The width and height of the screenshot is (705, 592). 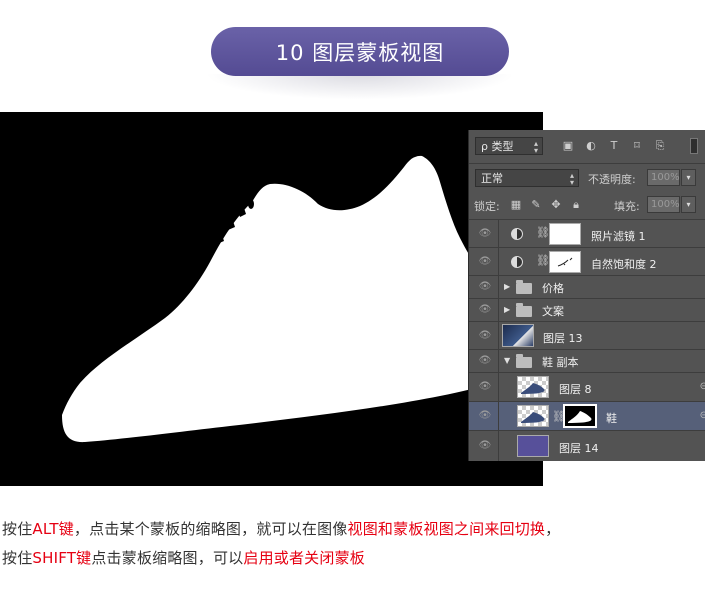 What do you see at coordinates (560, 362) in the screenshot?
I see `layer-name: 鞋 副本` at bounding box center [560, 362].